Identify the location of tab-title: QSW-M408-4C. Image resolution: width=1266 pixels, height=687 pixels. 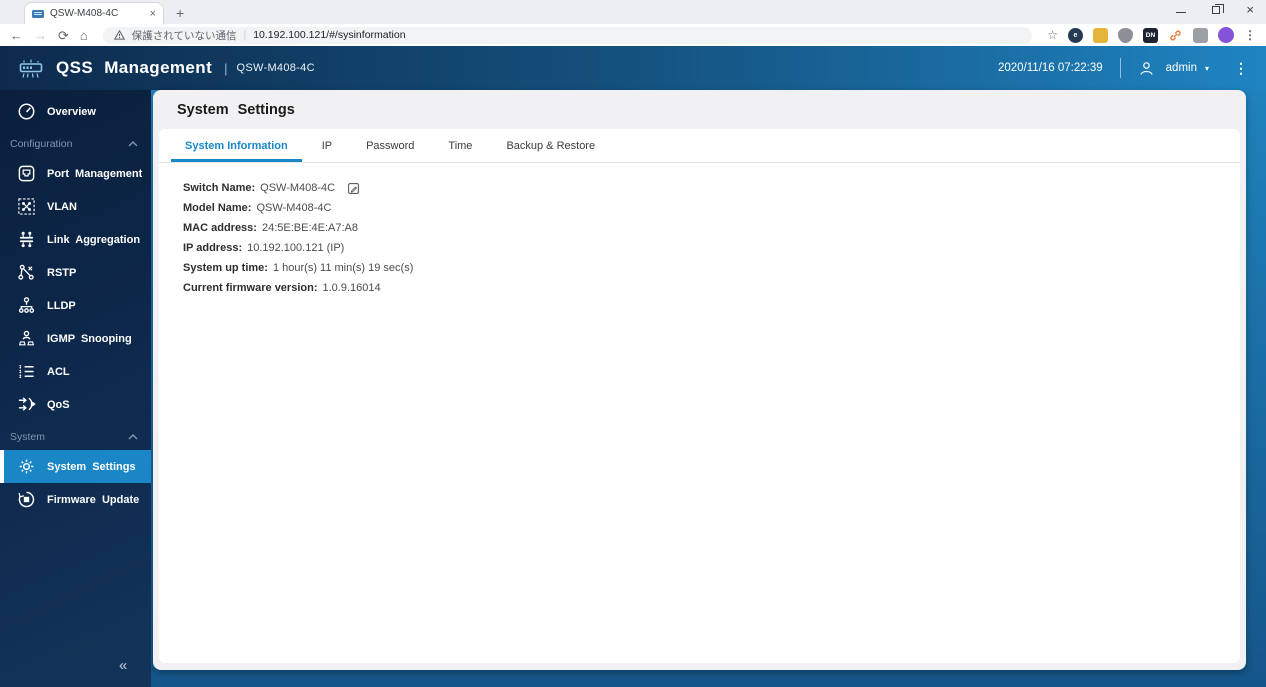
(84, 13).